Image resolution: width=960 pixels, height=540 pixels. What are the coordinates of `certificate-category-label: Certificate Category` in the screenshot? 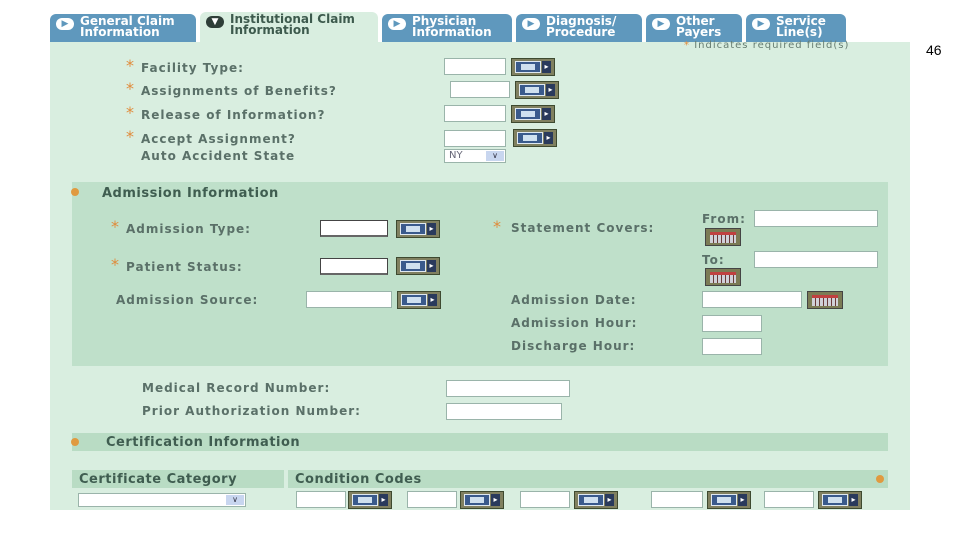 It's located at (158, 479).